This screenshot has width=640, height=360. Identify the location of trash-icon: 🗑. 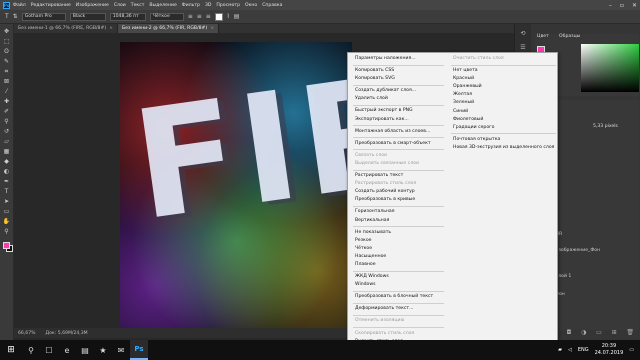
(630, 333).